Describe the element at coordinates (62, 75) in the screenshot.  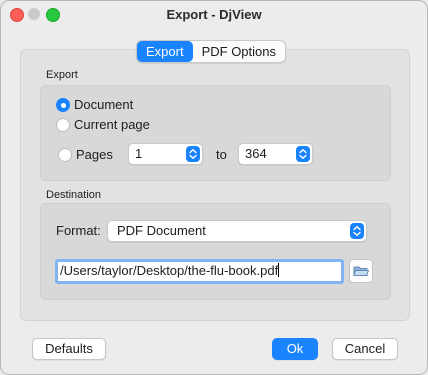
I see `export-group-label: Export` at that location.